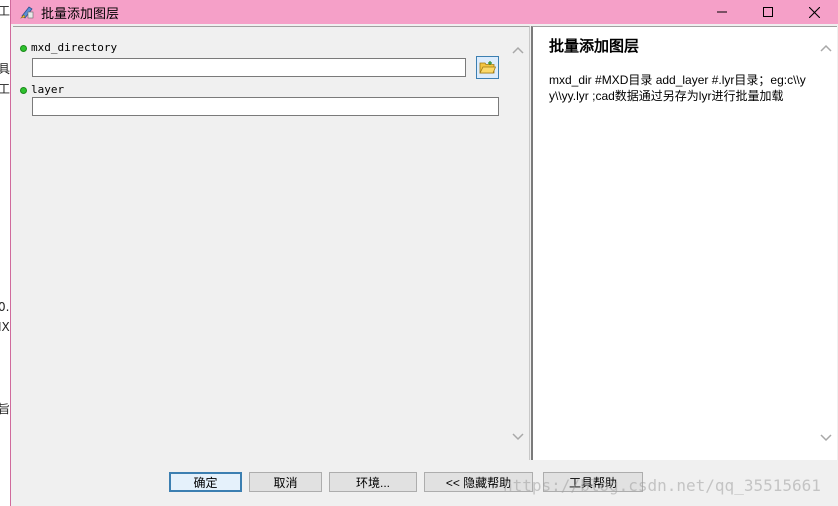 Image resolution: width=838 pixels, height=506 pixels. I want to click on scroll-down-icon, so click(518, 437).